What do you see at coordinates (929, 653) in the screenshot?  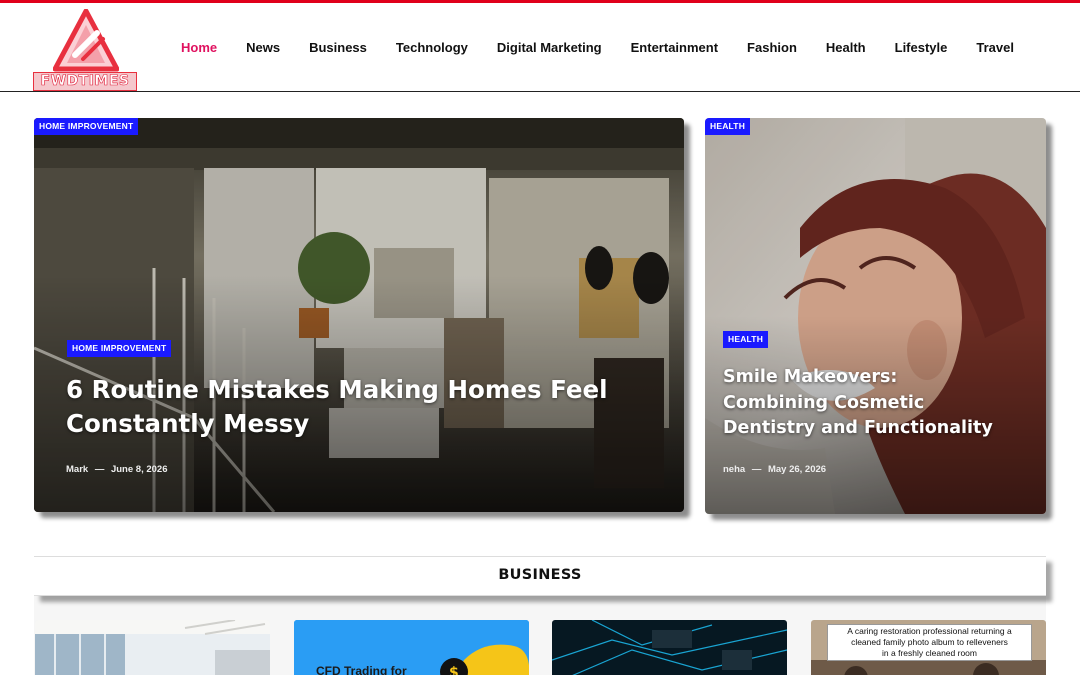 I see `caption-line: in a freshly cleaned room` at bounding box center [929, 653].